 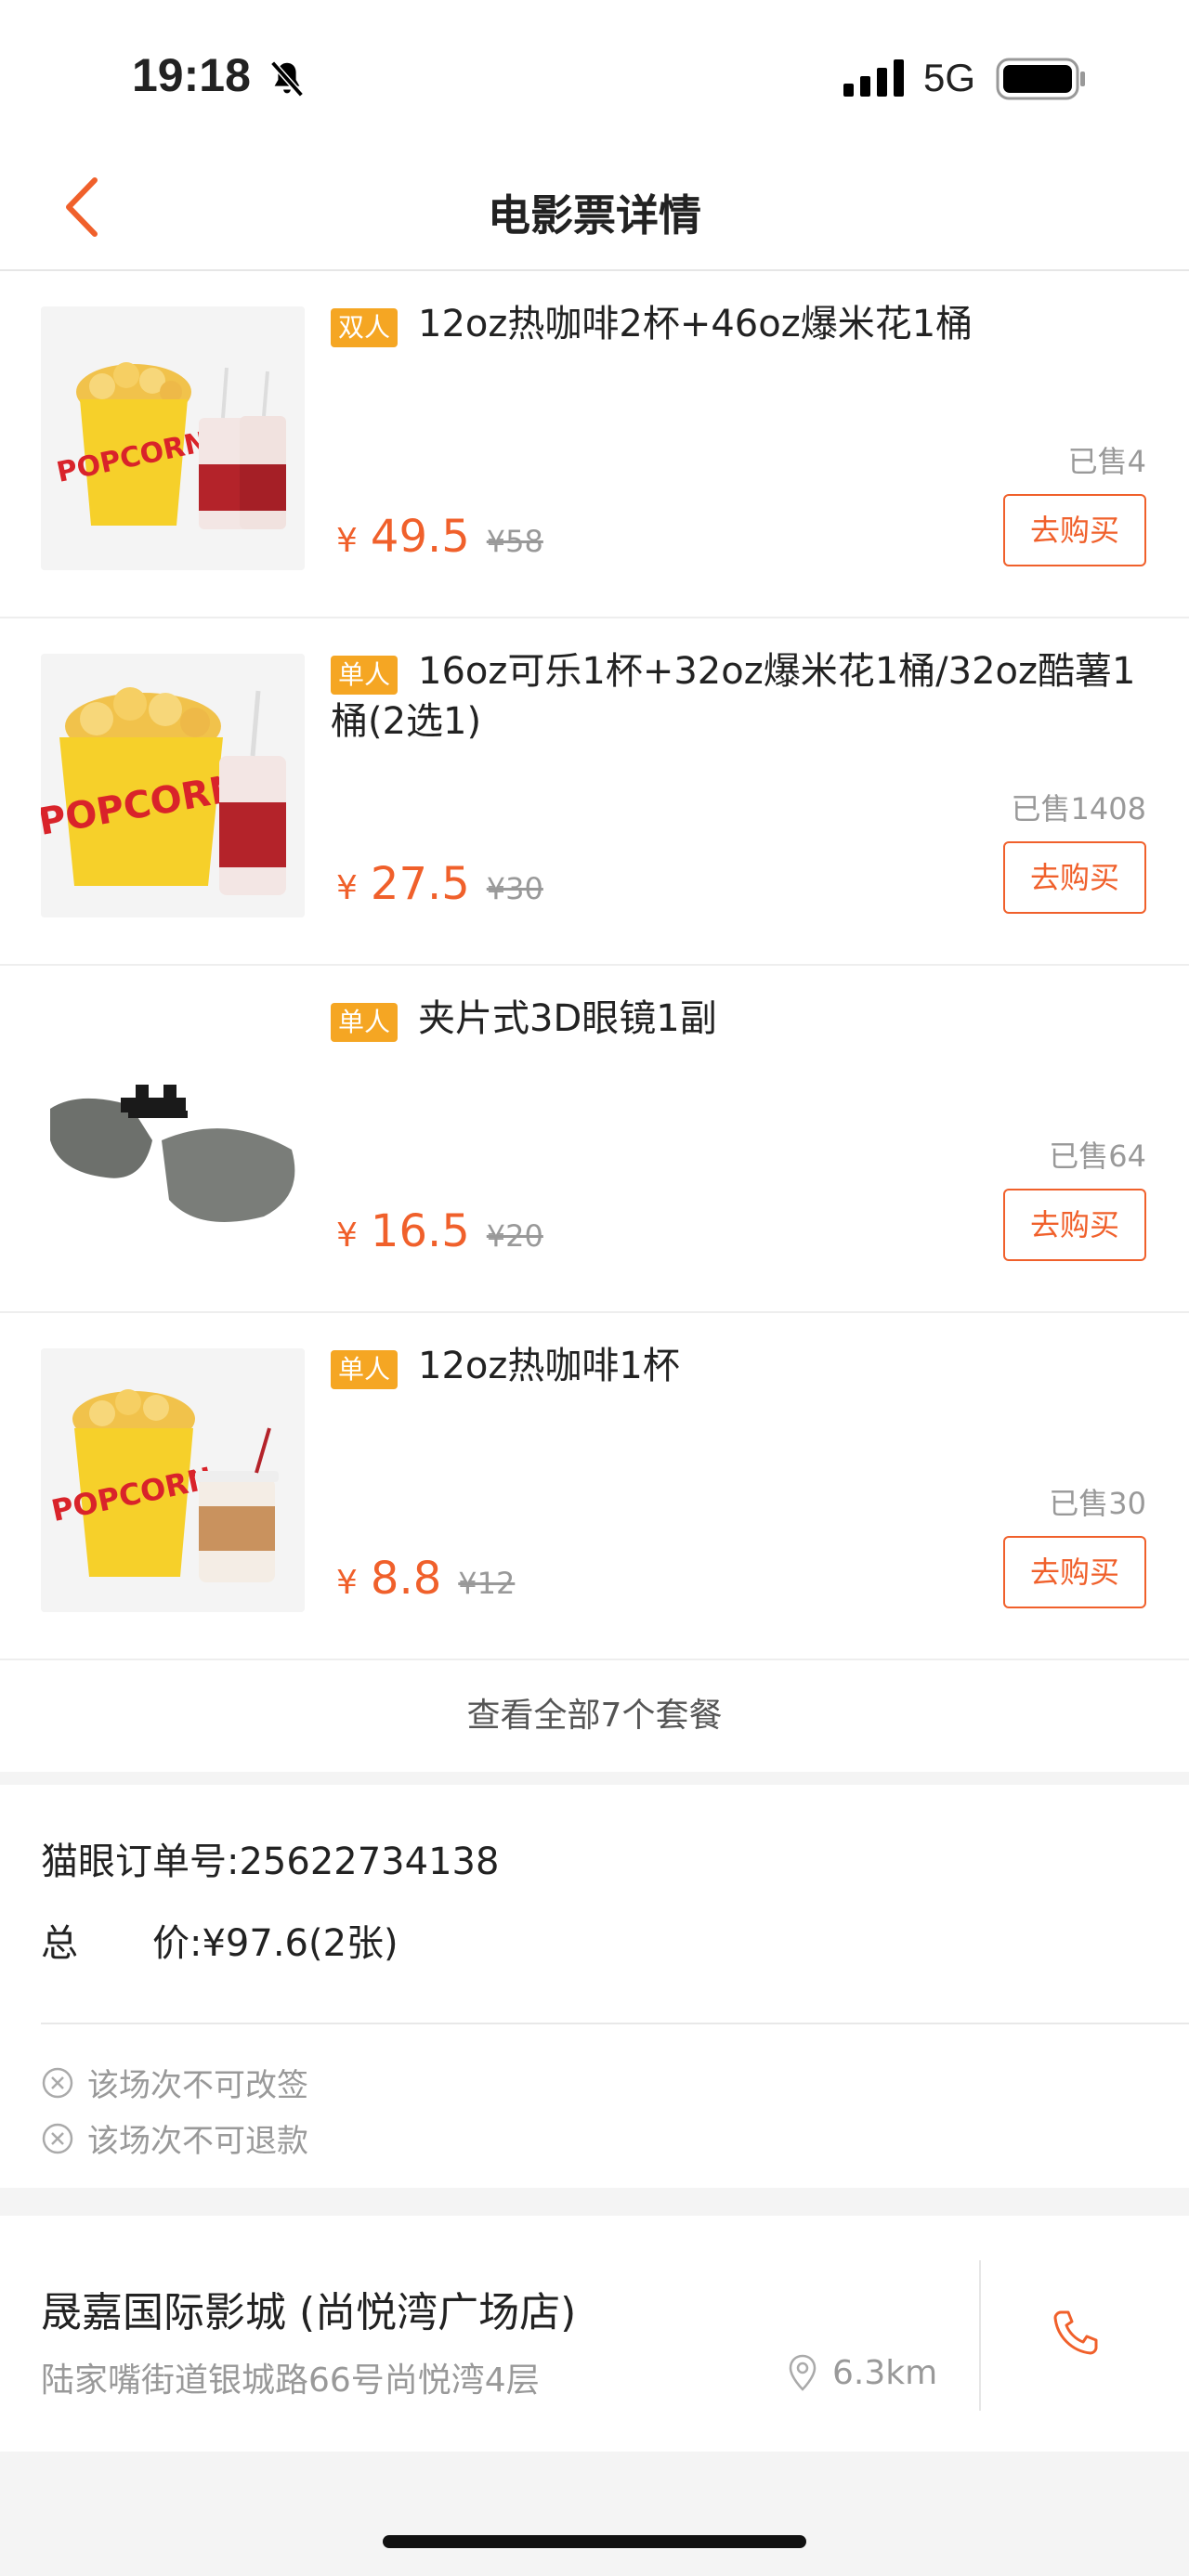 What do you see at coordinates (594, 1716) in the screenshot?
I see `view-all-packages-link: 查看全部7个套餐` at bounding box center [594, 1716].